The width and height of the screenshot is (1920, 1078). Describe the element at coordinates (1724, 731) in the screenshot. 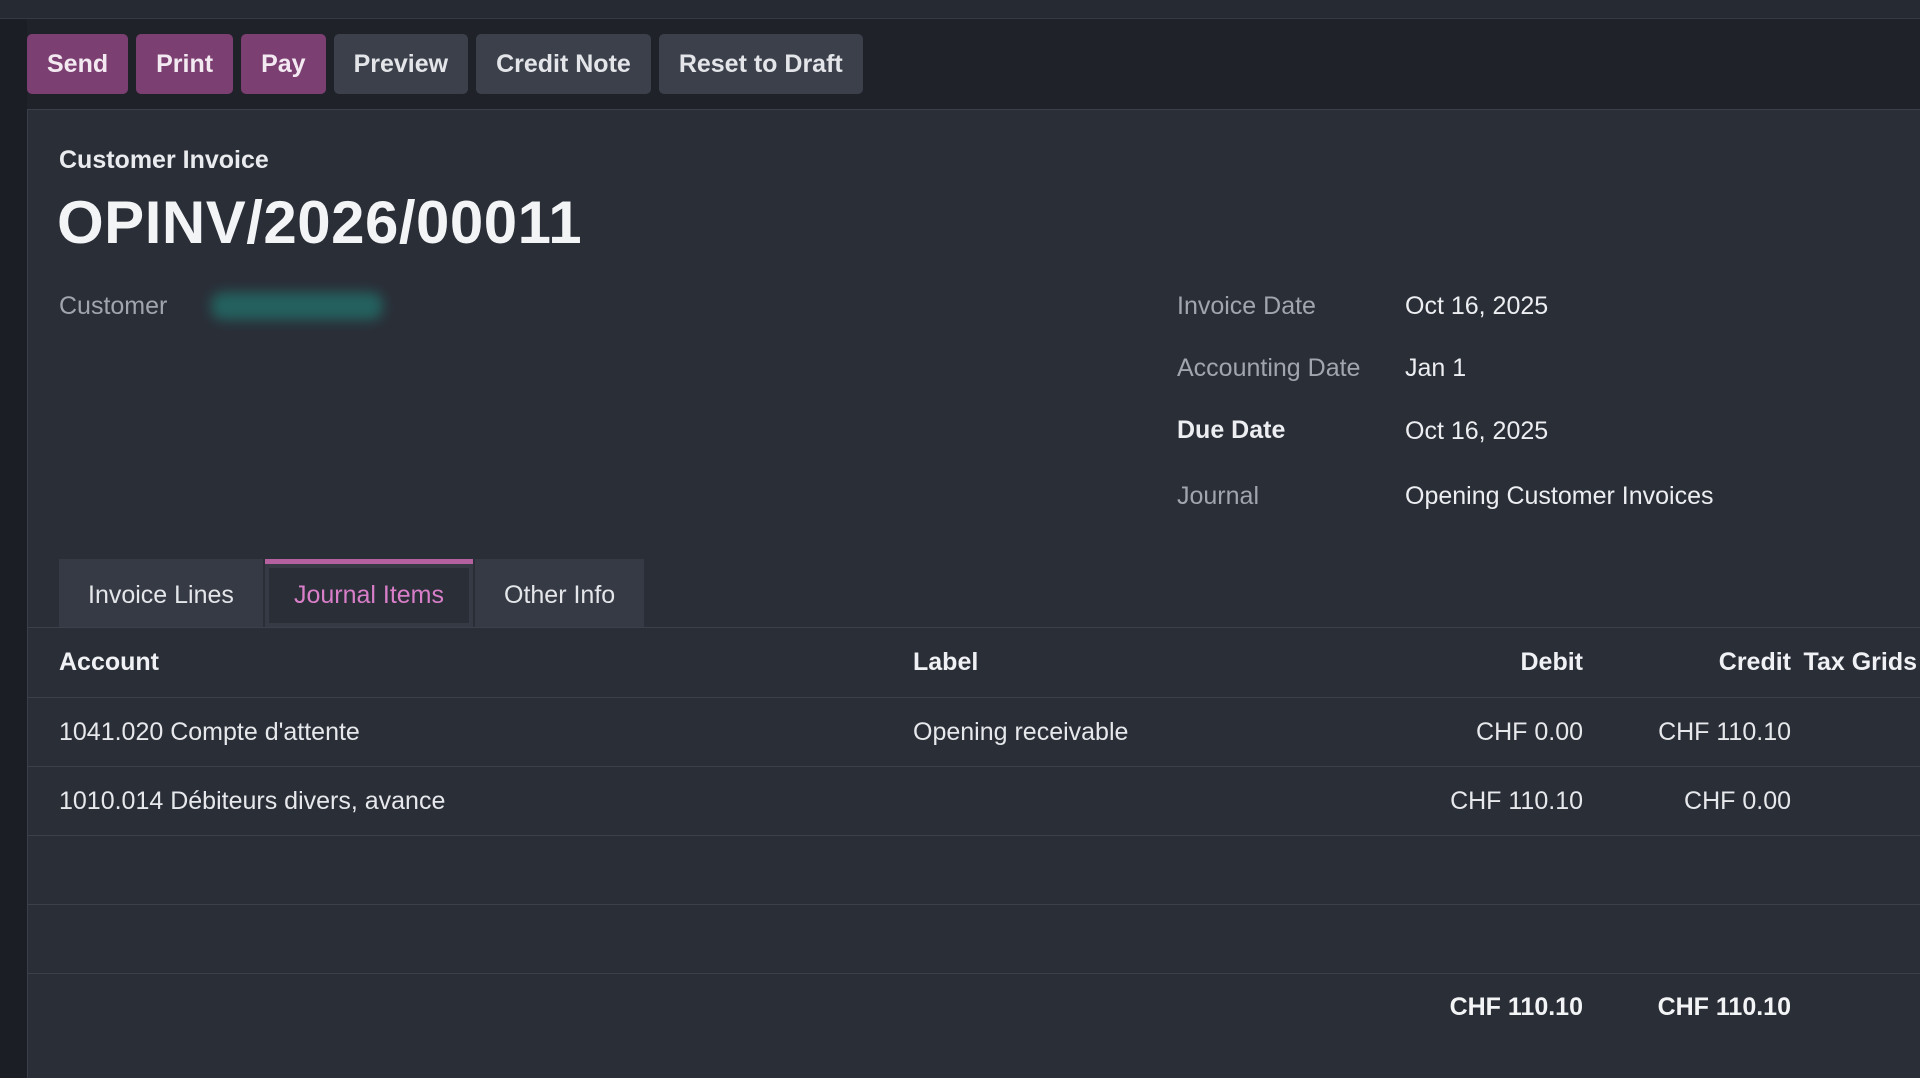

I see `credit-cell: CHF 110.10` at that location.